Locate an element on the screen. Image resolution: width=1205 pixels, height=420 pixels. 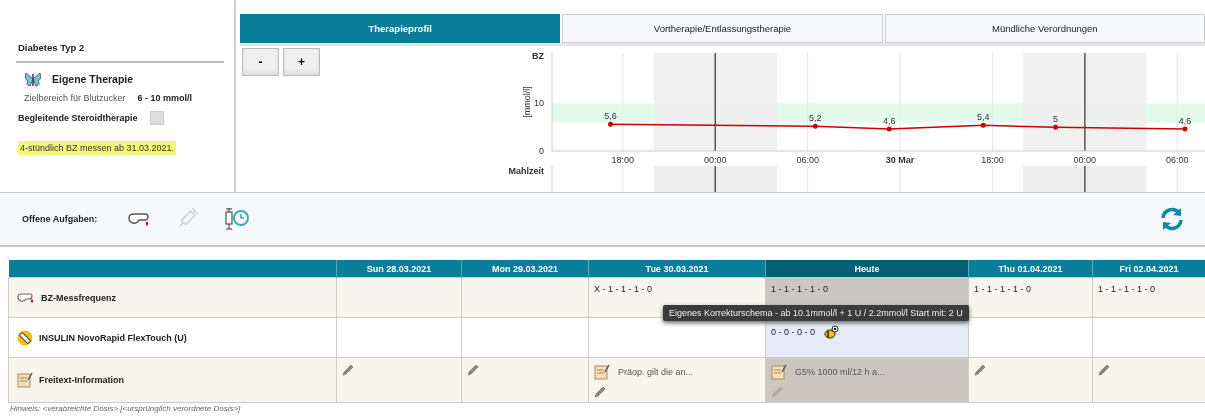
butterfly-icon is located at coordinates (33, 79).